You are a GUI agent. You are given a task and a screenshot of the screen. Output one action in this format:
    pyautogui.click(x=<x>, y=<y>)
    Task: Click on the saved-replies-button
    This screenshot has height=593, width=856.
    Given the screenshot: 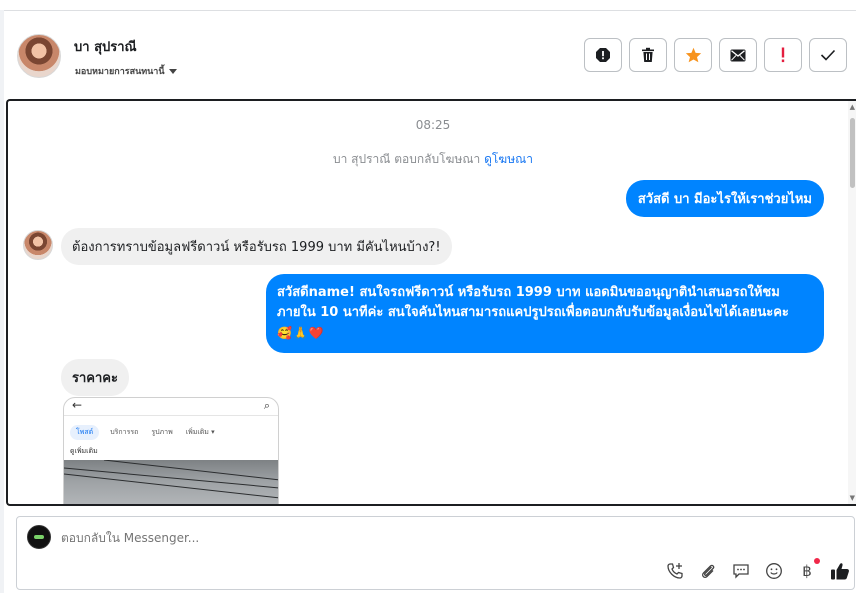 What is the action you would take?
    pyautogui.click(x=741, y=571)
    